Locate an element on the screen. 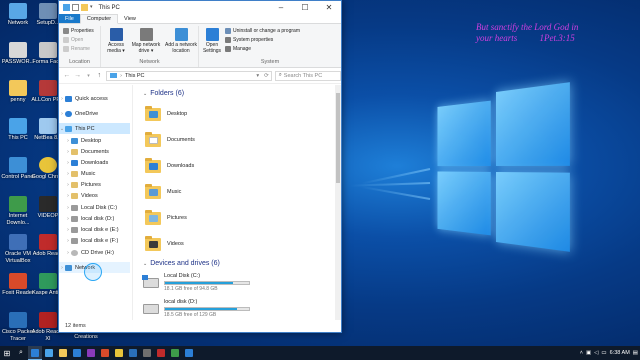 The width and height of the screenshot is (640, 360). documents-folder-icon is located at coordinates (74, 152).